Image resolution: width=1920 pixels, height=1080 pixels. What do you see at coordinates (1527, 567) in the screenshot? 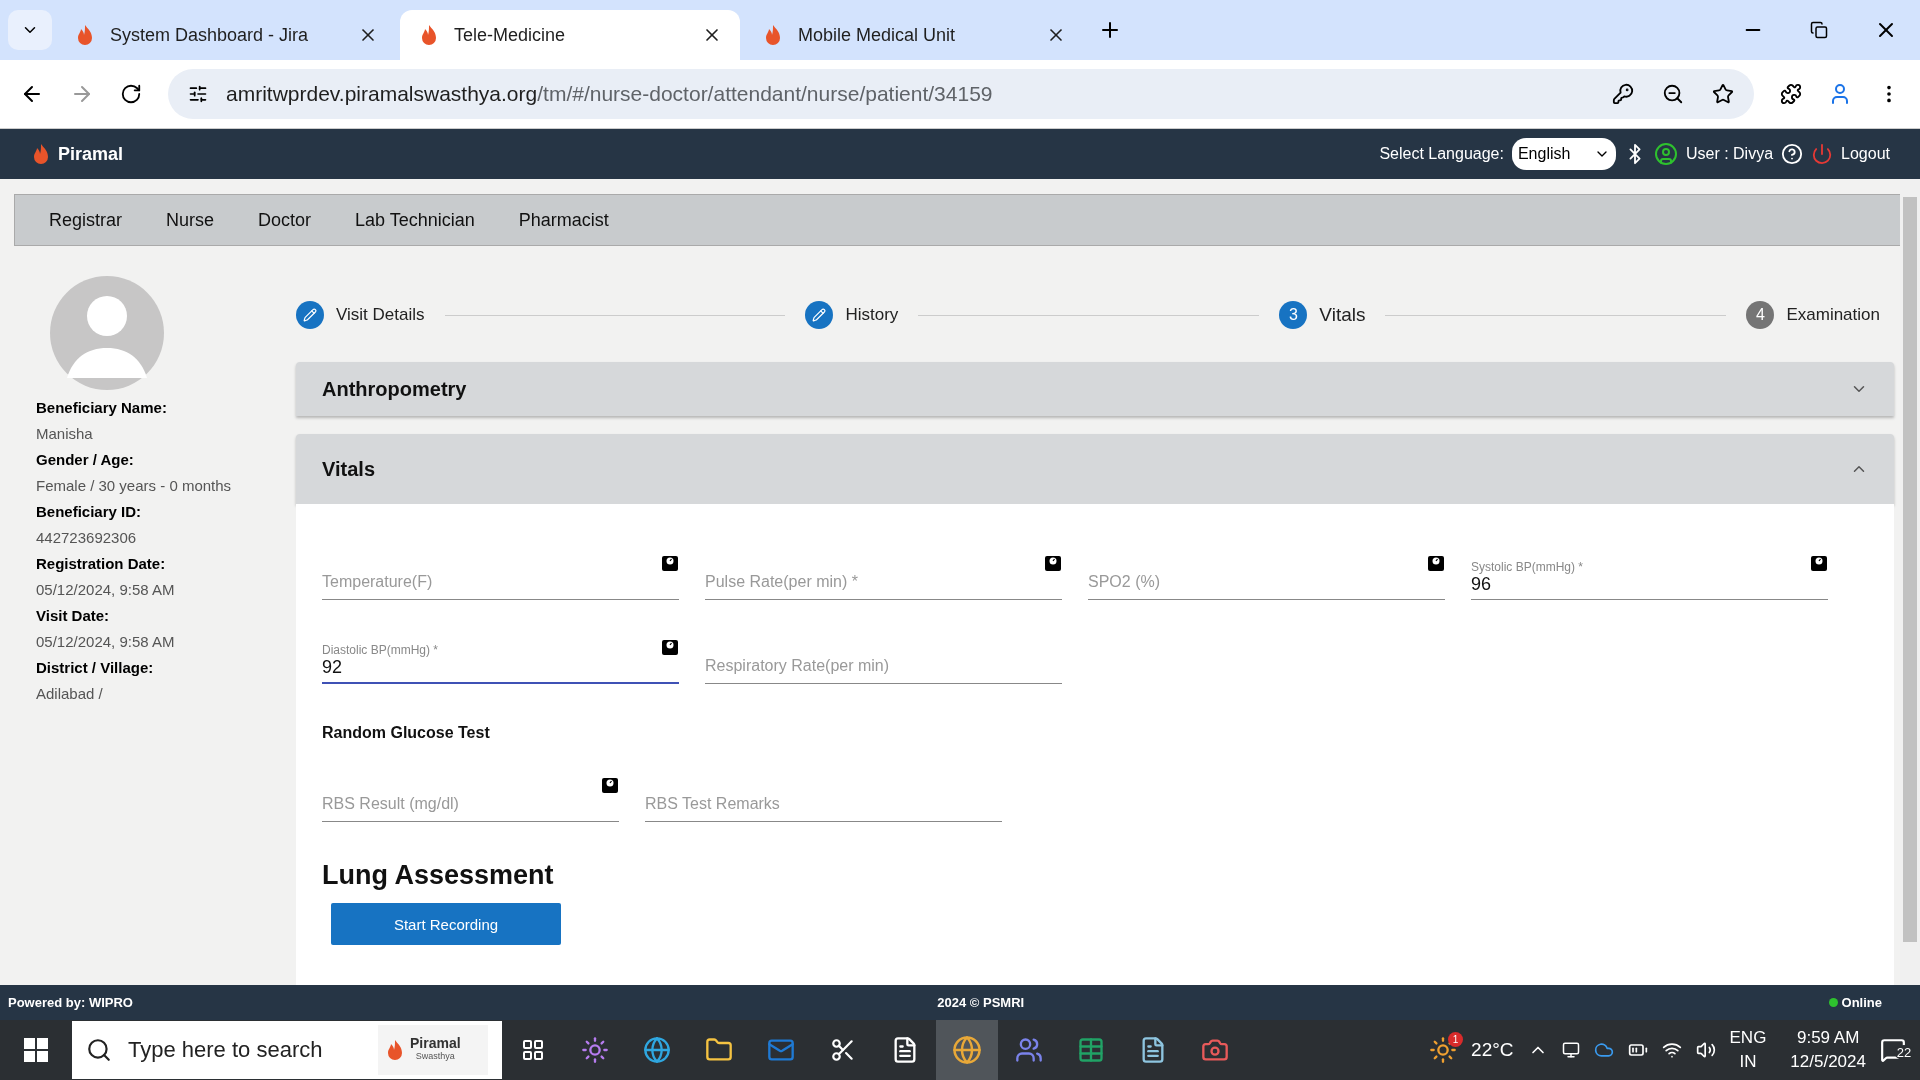
I see `field-label: Systolic BP(mmHg) *` at bounding box center [1527, 567].